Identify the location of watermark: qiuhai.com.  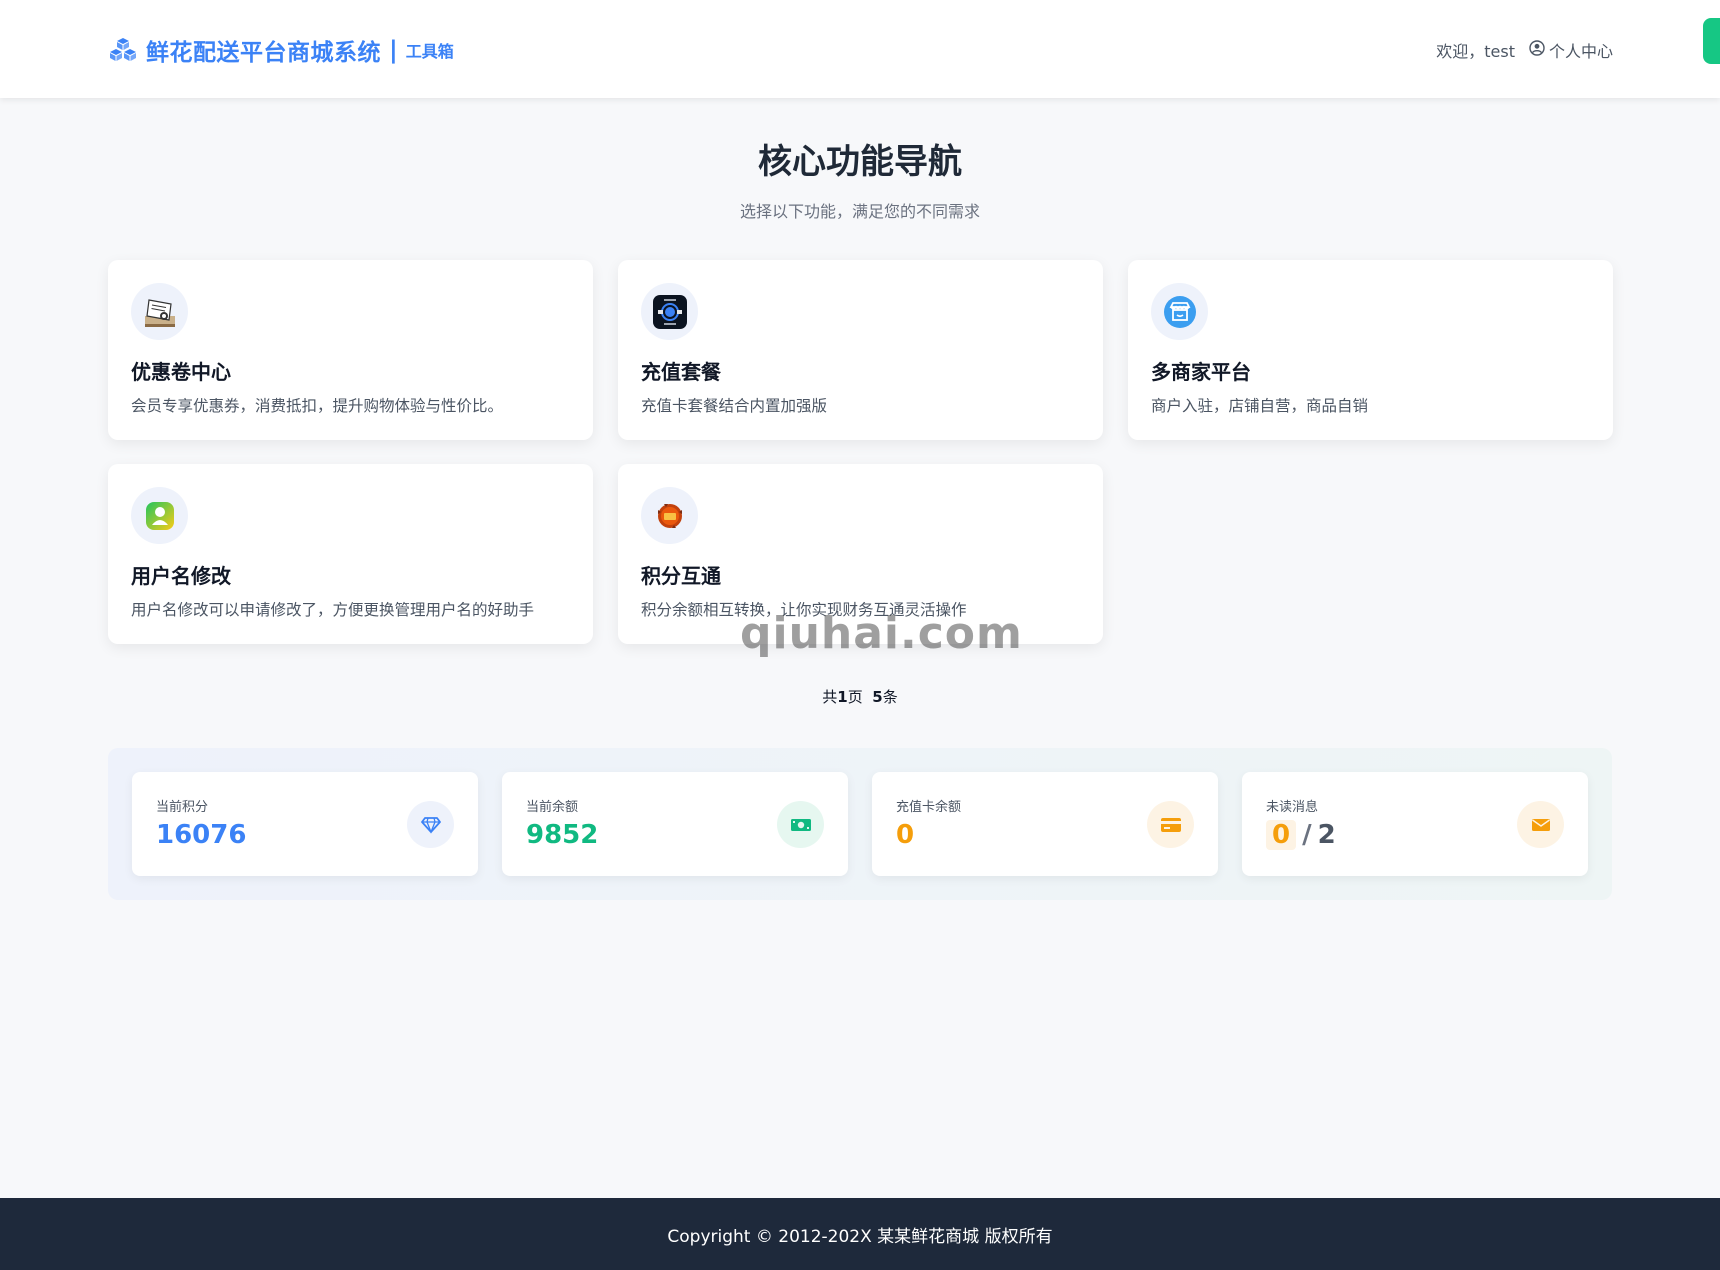
(881, 633).